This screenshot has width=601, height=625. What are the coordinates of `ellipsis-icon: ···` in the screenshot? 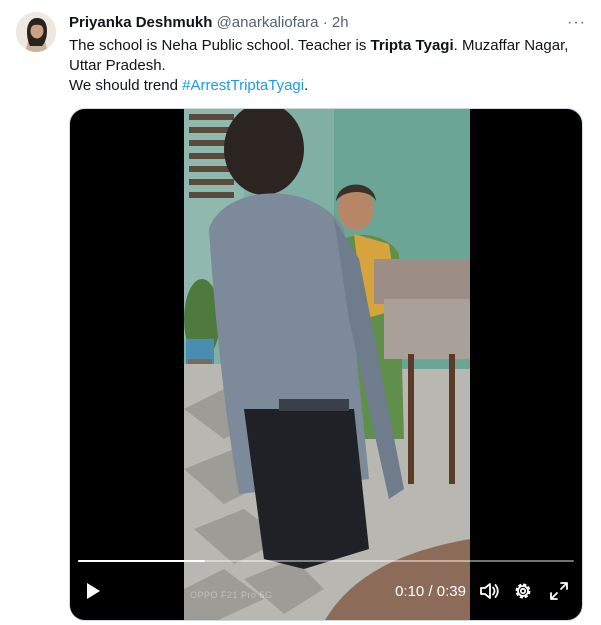 It's located at (576, 22).